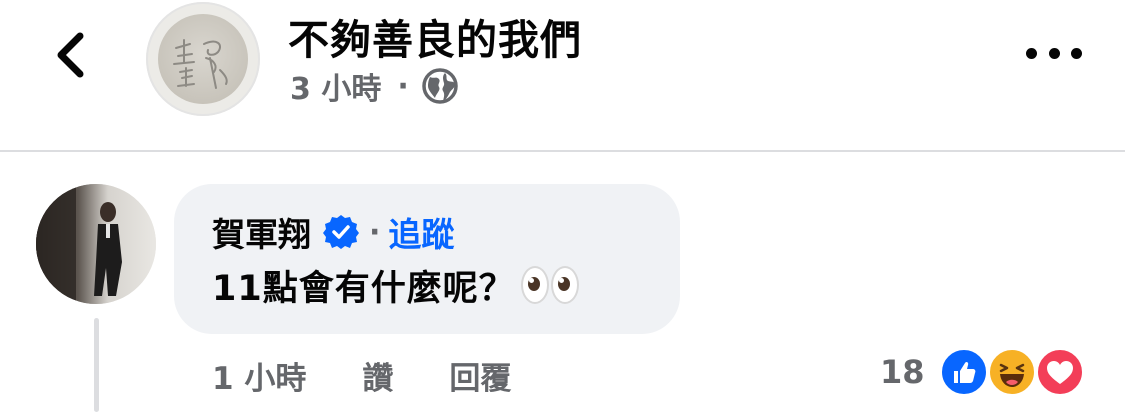 The width and height of the screenshot is (1125, 412). Describe the element at coordinates (363, 288) in the screenshot. I see `comment-text: 11點會有什麼呢？` at that location.